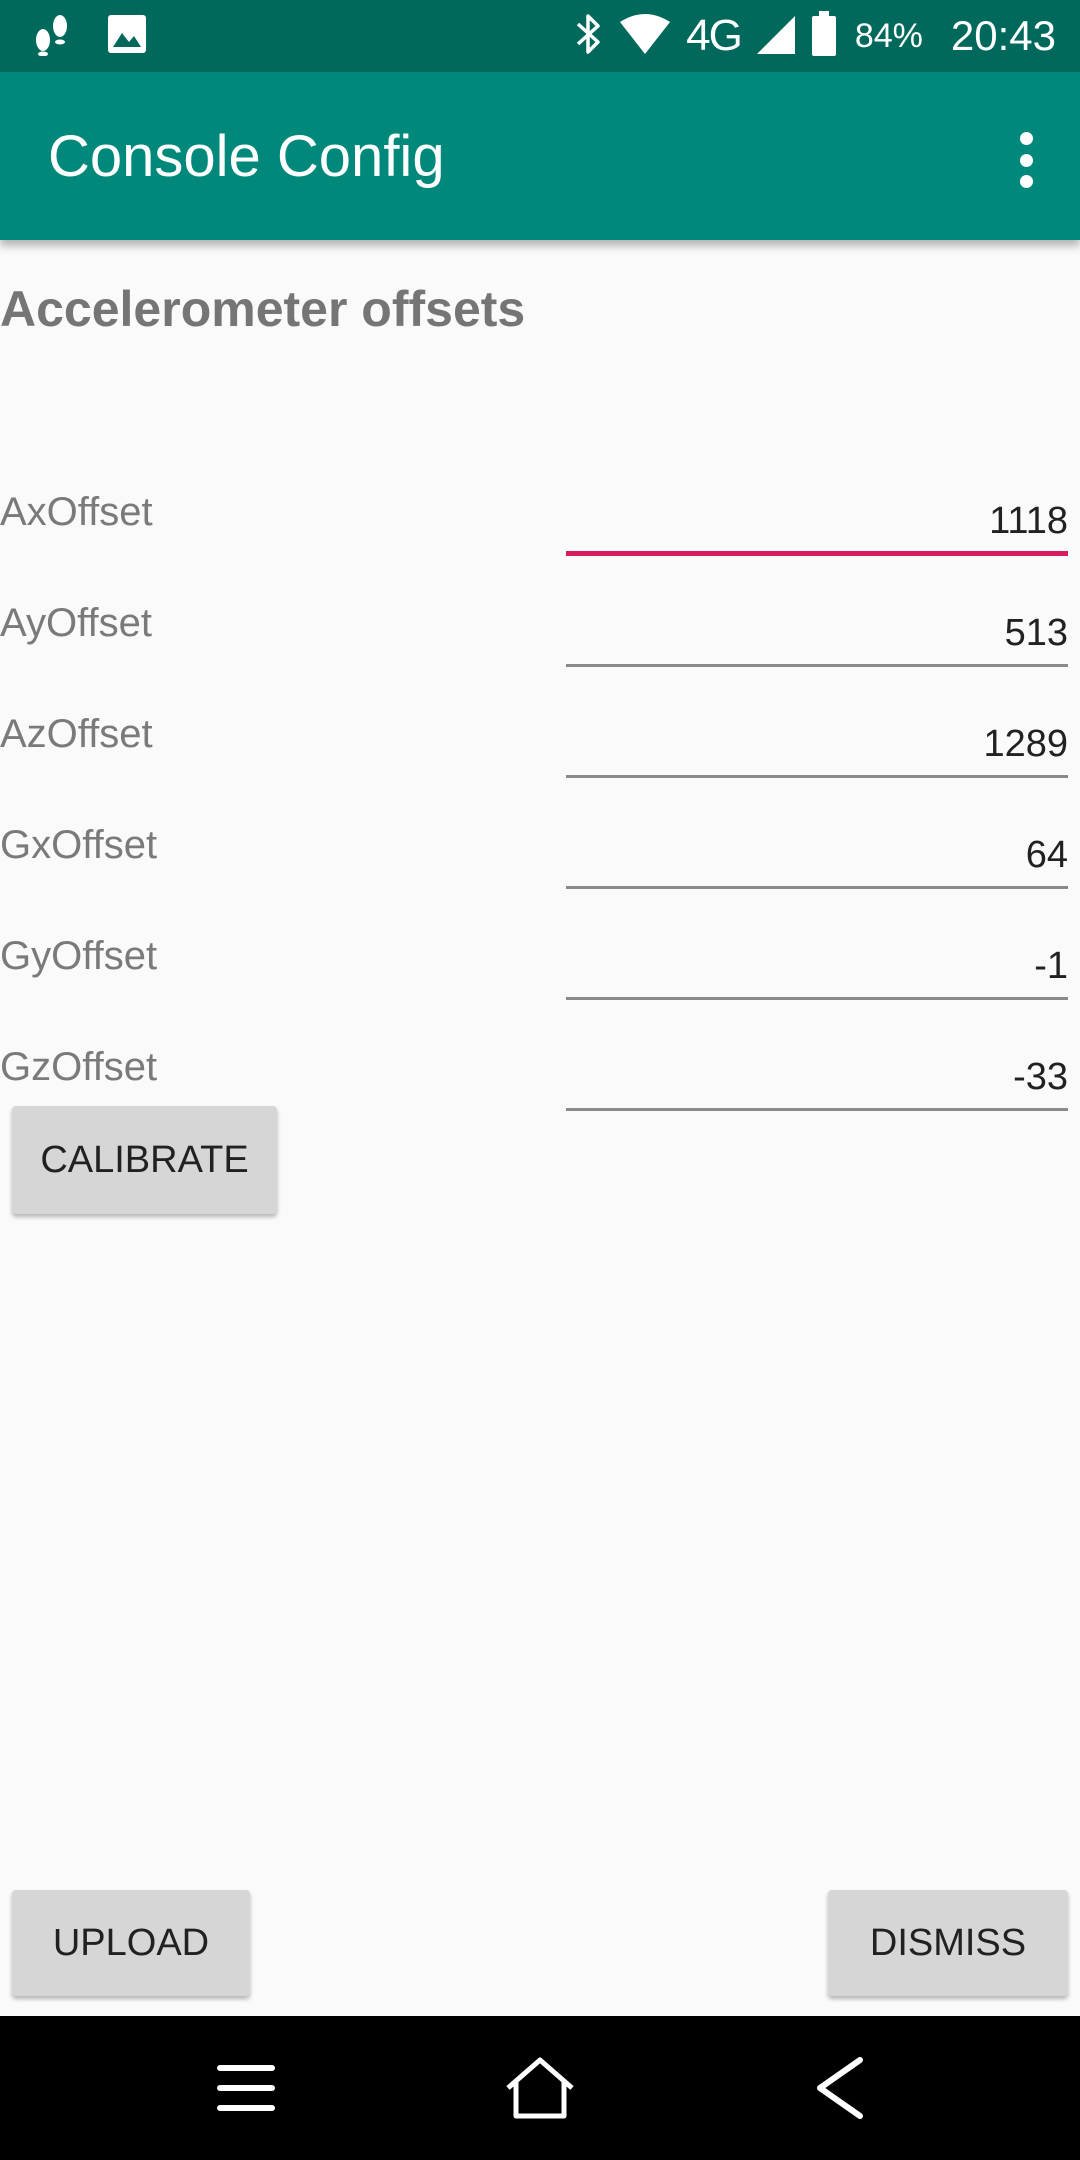 The height and width of the screenshot is (2160, 1080). Describe the element at coordinates (1026, 160) in the screenshot. I see `overflow-menu-icon` at that location.